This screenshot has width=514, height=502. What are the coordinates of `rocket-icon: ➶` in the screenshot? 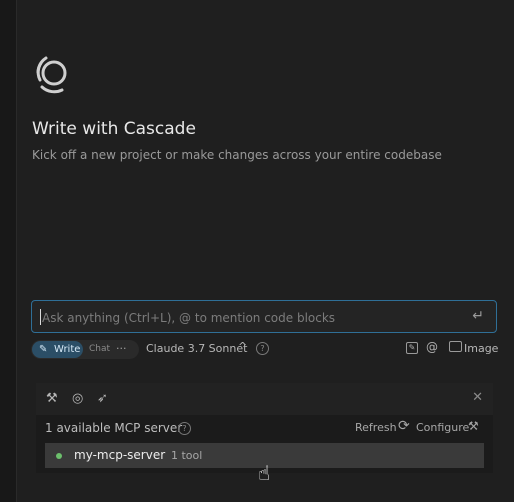 It's located at (102, 398).